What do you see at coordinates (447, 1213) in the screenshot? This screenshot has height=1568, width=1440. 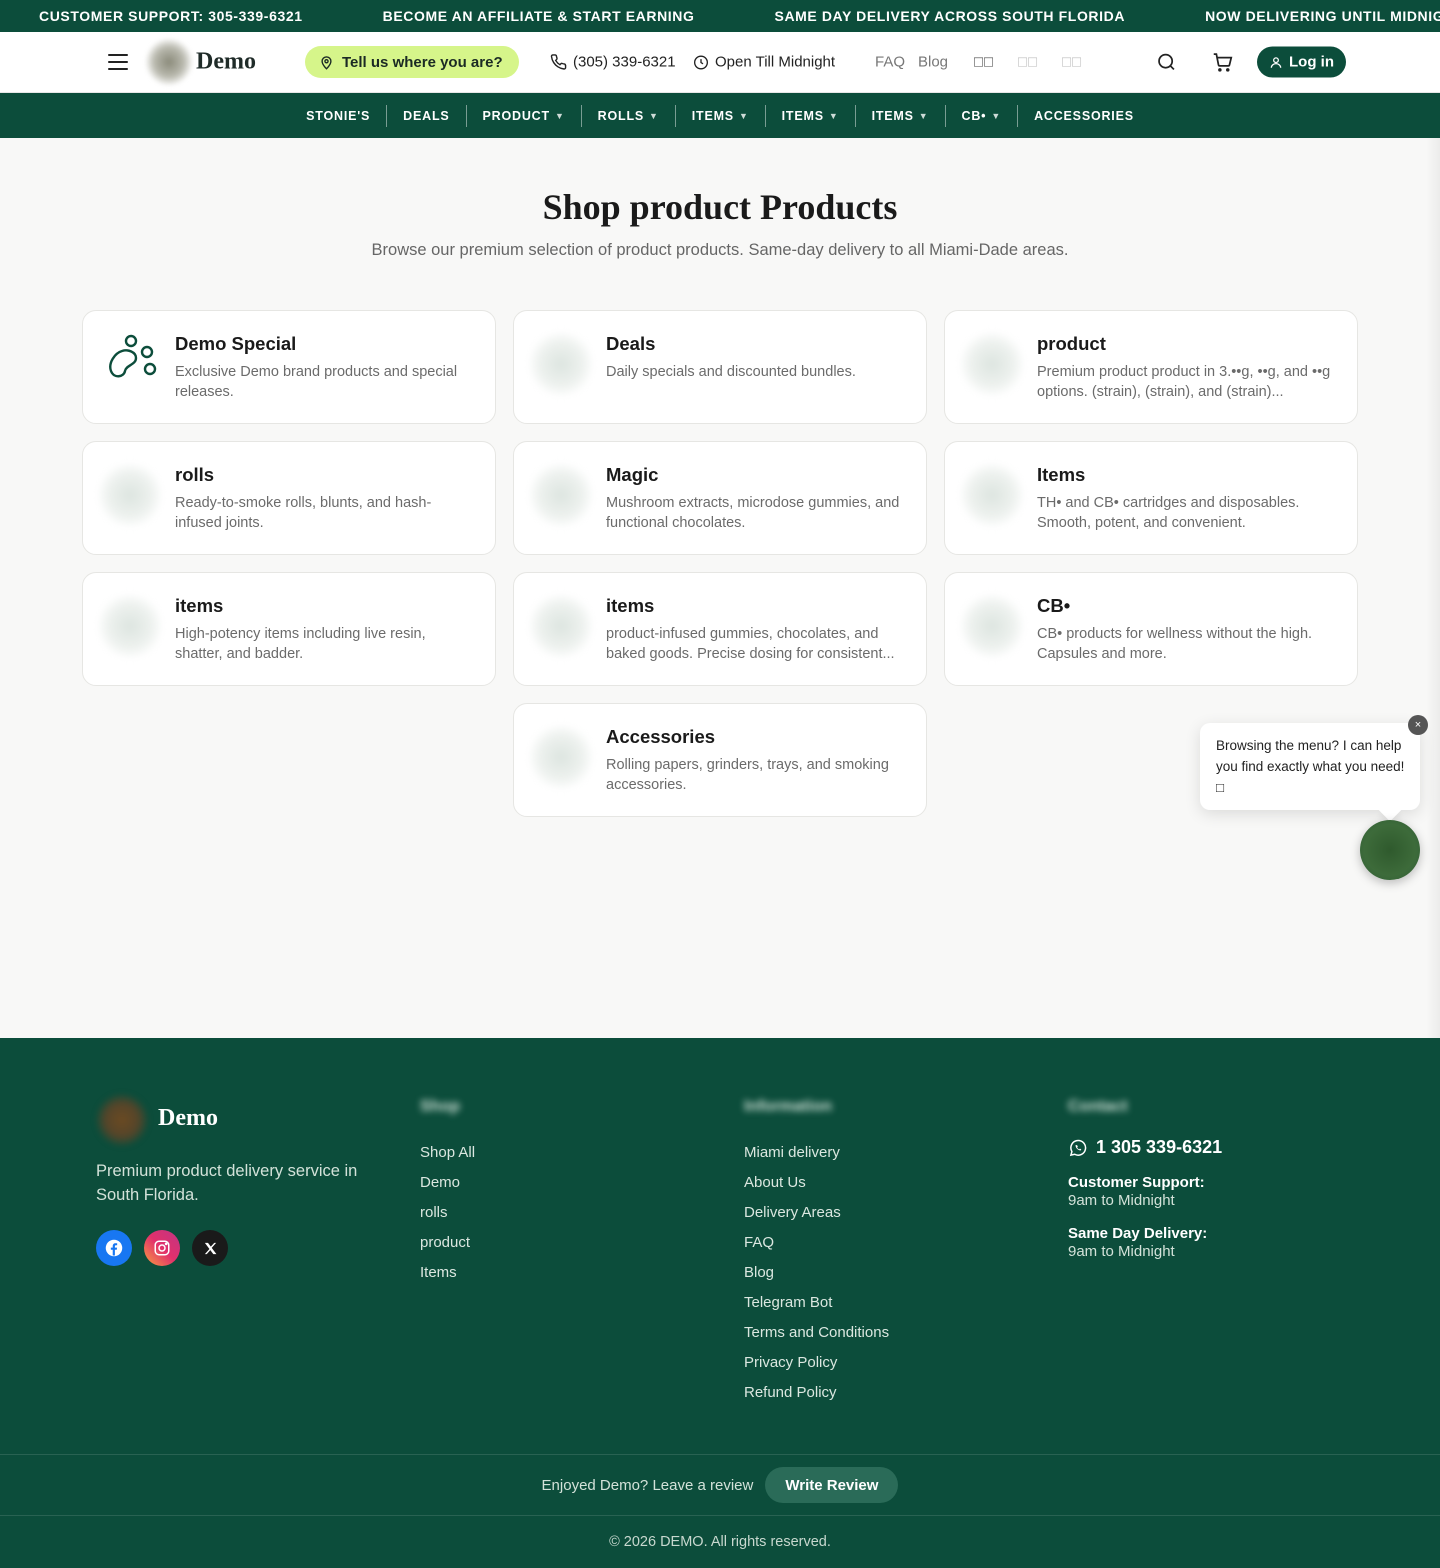 I see `footer-link: rolls` at bounding box center [447, 1213].